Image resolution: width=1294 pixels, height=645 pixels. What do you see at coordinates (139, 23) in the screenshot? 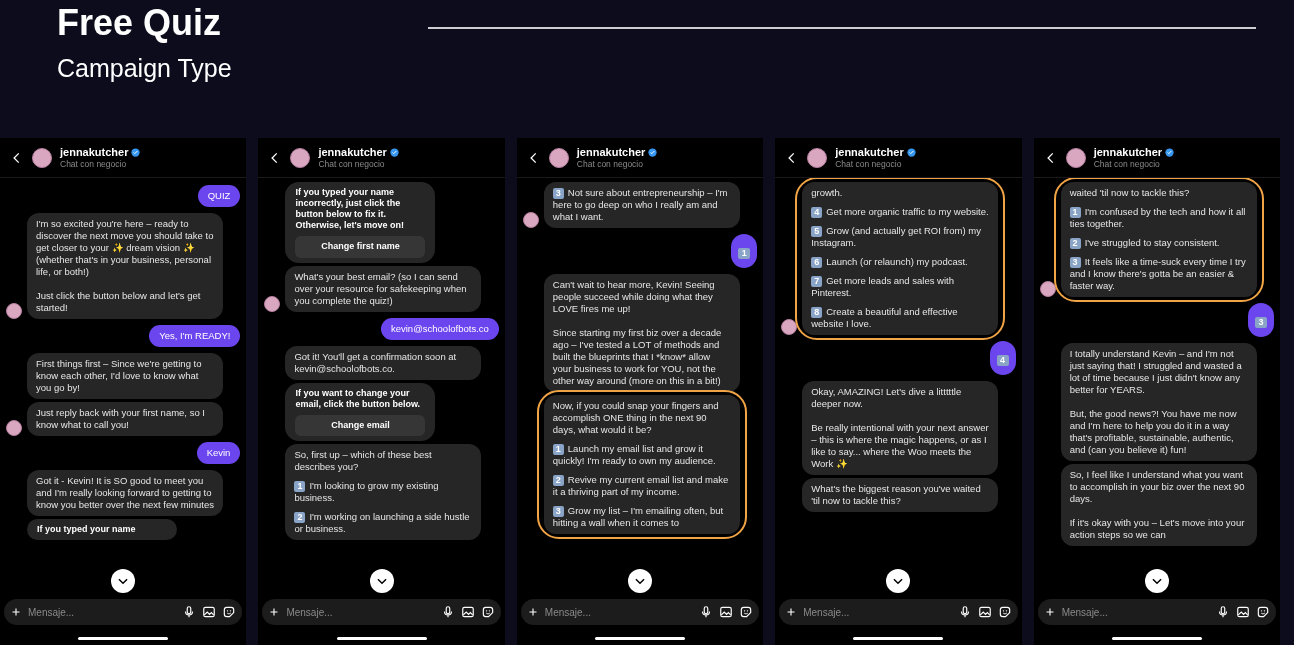
I see `slide-title: Free Quiz` at bounding box center [139, 23].